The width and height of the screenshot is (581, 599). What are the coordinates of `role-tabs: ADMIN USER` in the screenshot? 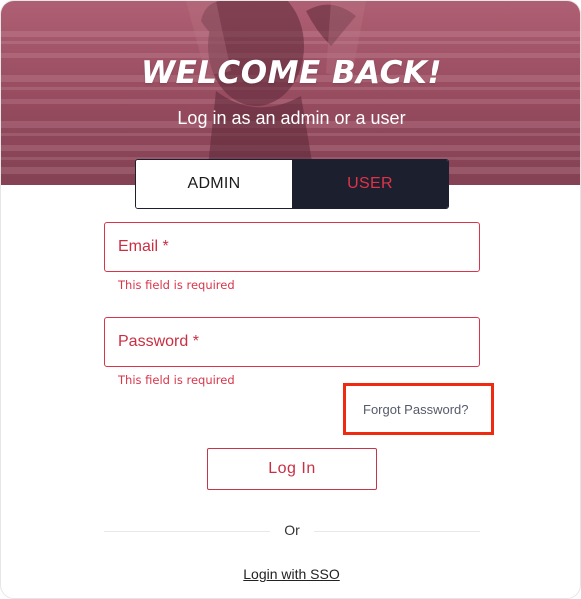 It's located at (292, 184).